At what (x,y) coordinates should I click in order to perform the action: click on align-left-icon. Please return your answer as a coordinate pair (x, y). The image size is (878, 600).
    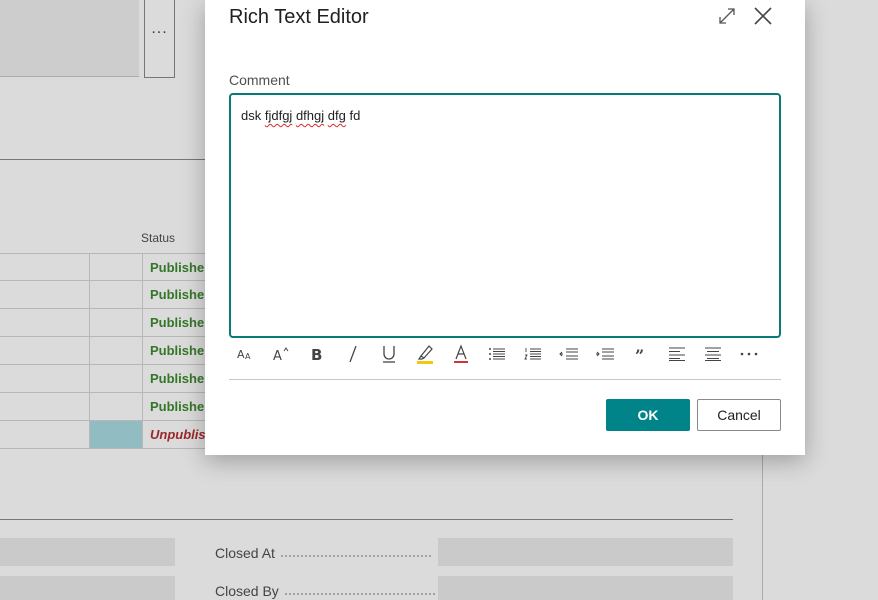
    Looking at the image, I should click on (677, 354).